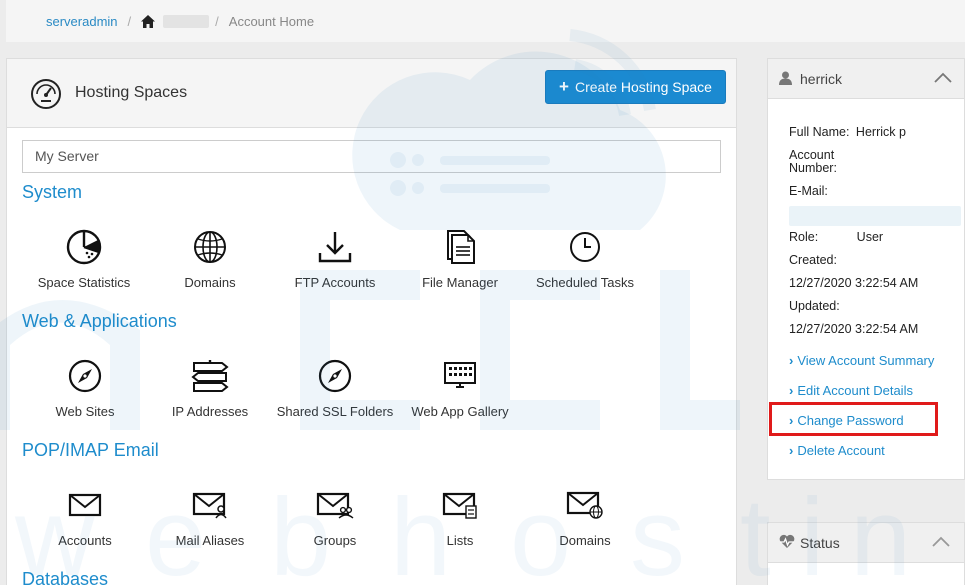  I want to click on envelope-globe-icon, so click(585, 505).